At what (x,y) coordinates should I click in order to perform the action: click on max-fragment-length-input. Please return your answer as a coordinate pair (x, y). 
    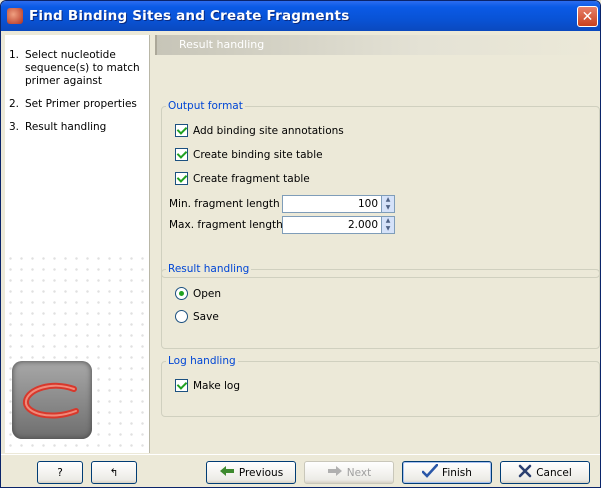
    Looking at the image, I should click on (332, 225).